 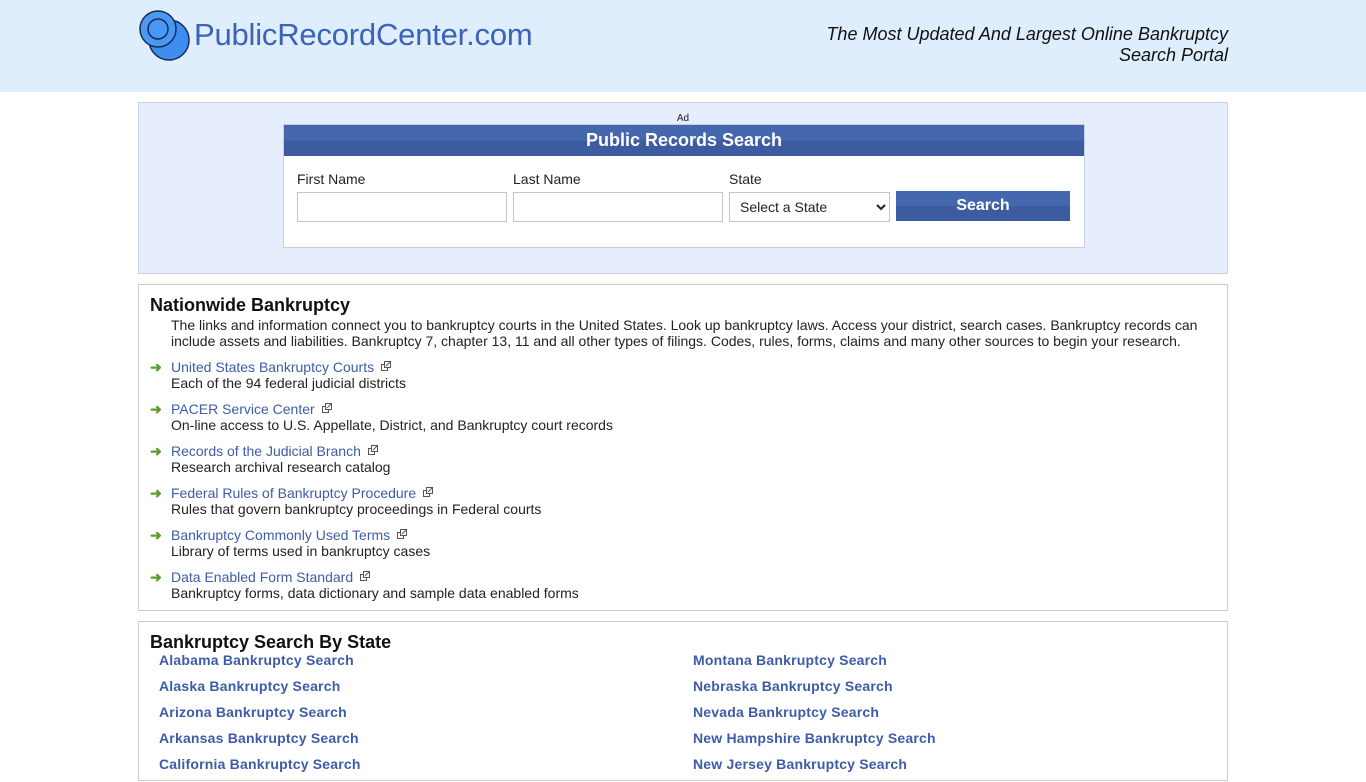 What do you see at coordinates (289, 535) in the screenshot?
I see `resource-link: Bankruptcy Commonly Used Terms` at bounding box center [289, 535].